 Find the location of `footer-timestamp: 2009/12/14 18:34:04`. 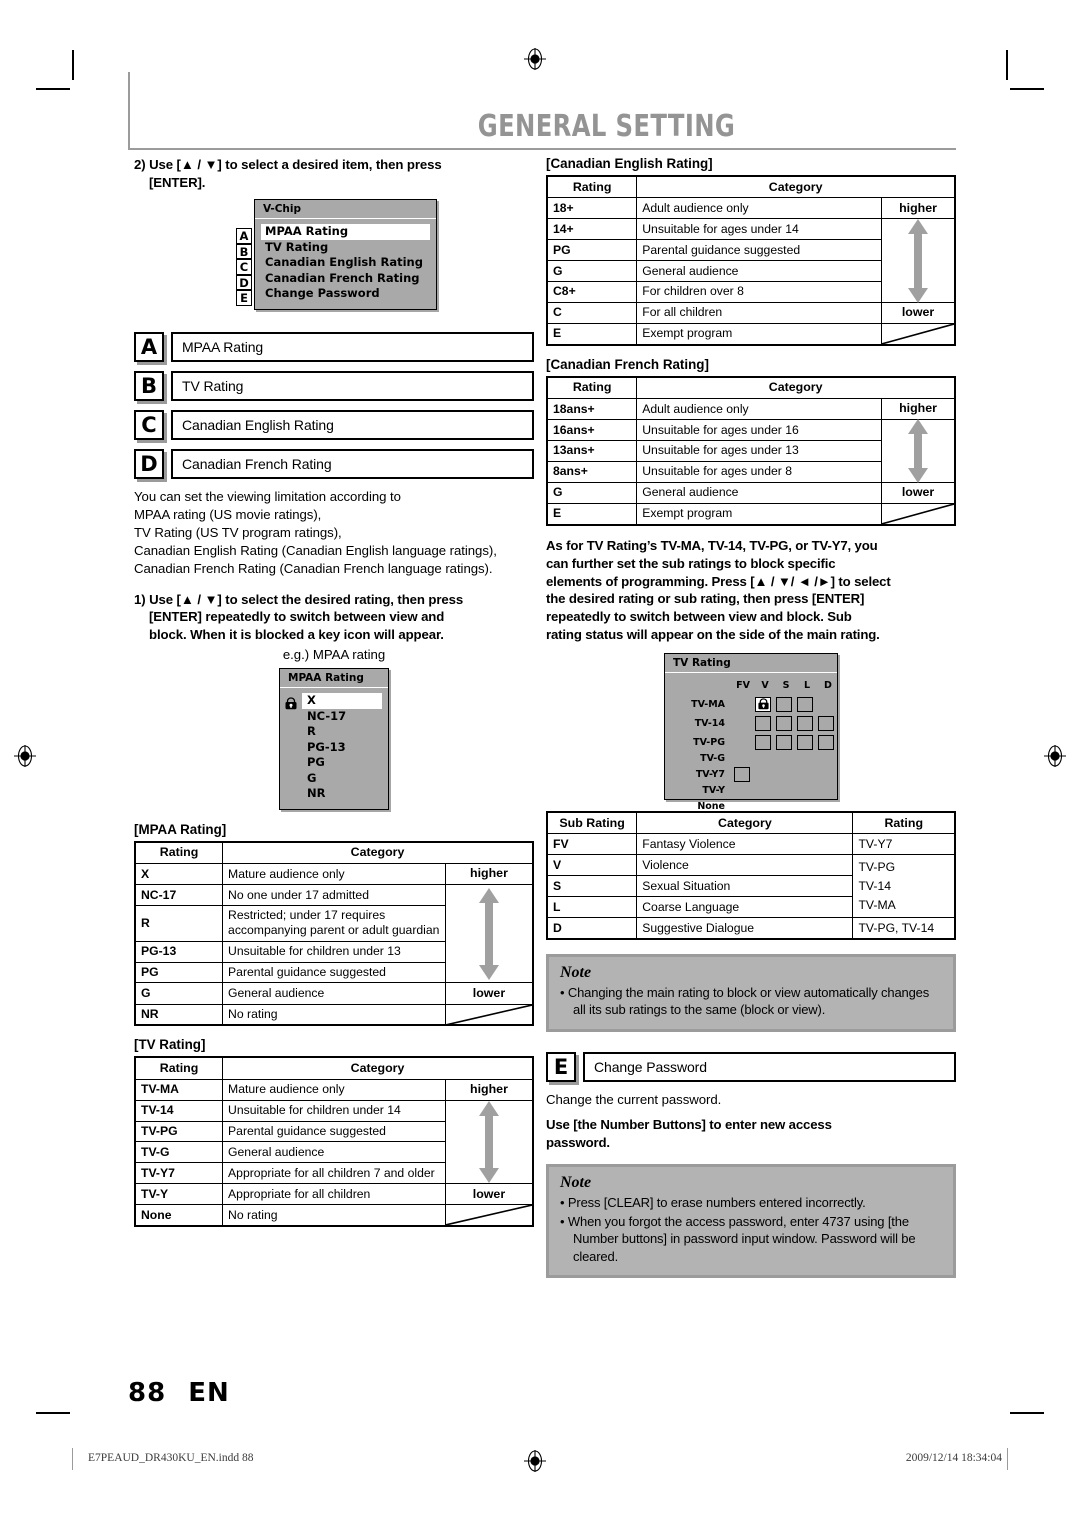

footer-timestamp: 2009/12/14 18:34:04 is located at coordinates (953, 1458).